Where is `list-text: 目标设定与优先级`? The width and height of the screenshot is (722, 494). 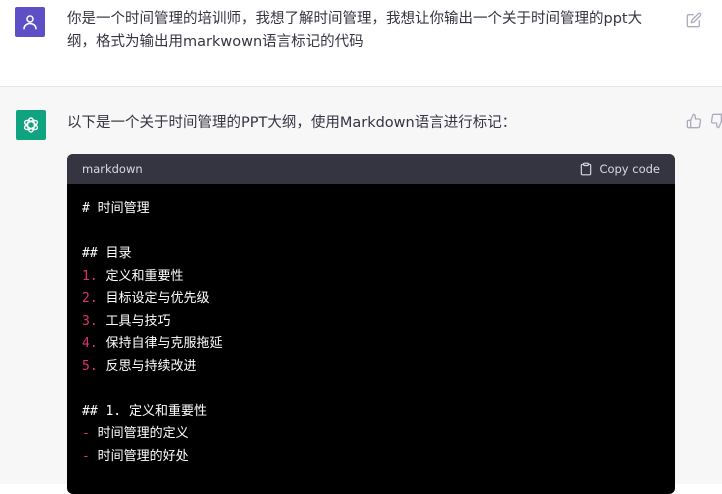
list-text: 目标设定与优先级 is located at coordinates (157, 298).